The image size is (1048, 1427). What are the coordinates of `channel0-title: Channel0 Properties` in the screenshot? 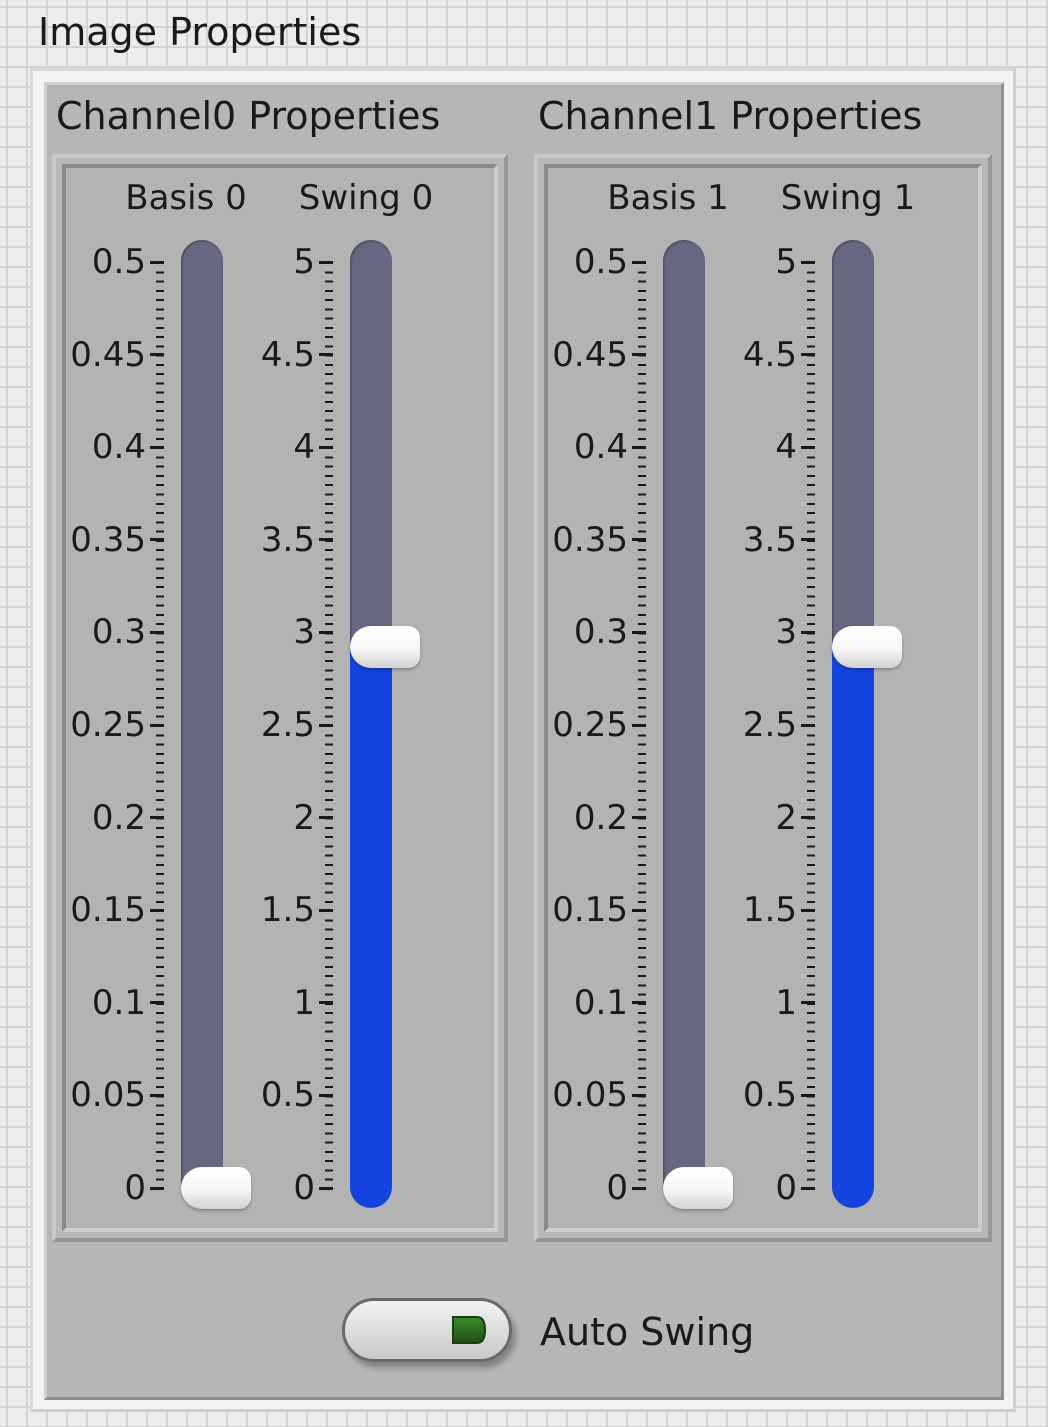 It's located at (248, 116).